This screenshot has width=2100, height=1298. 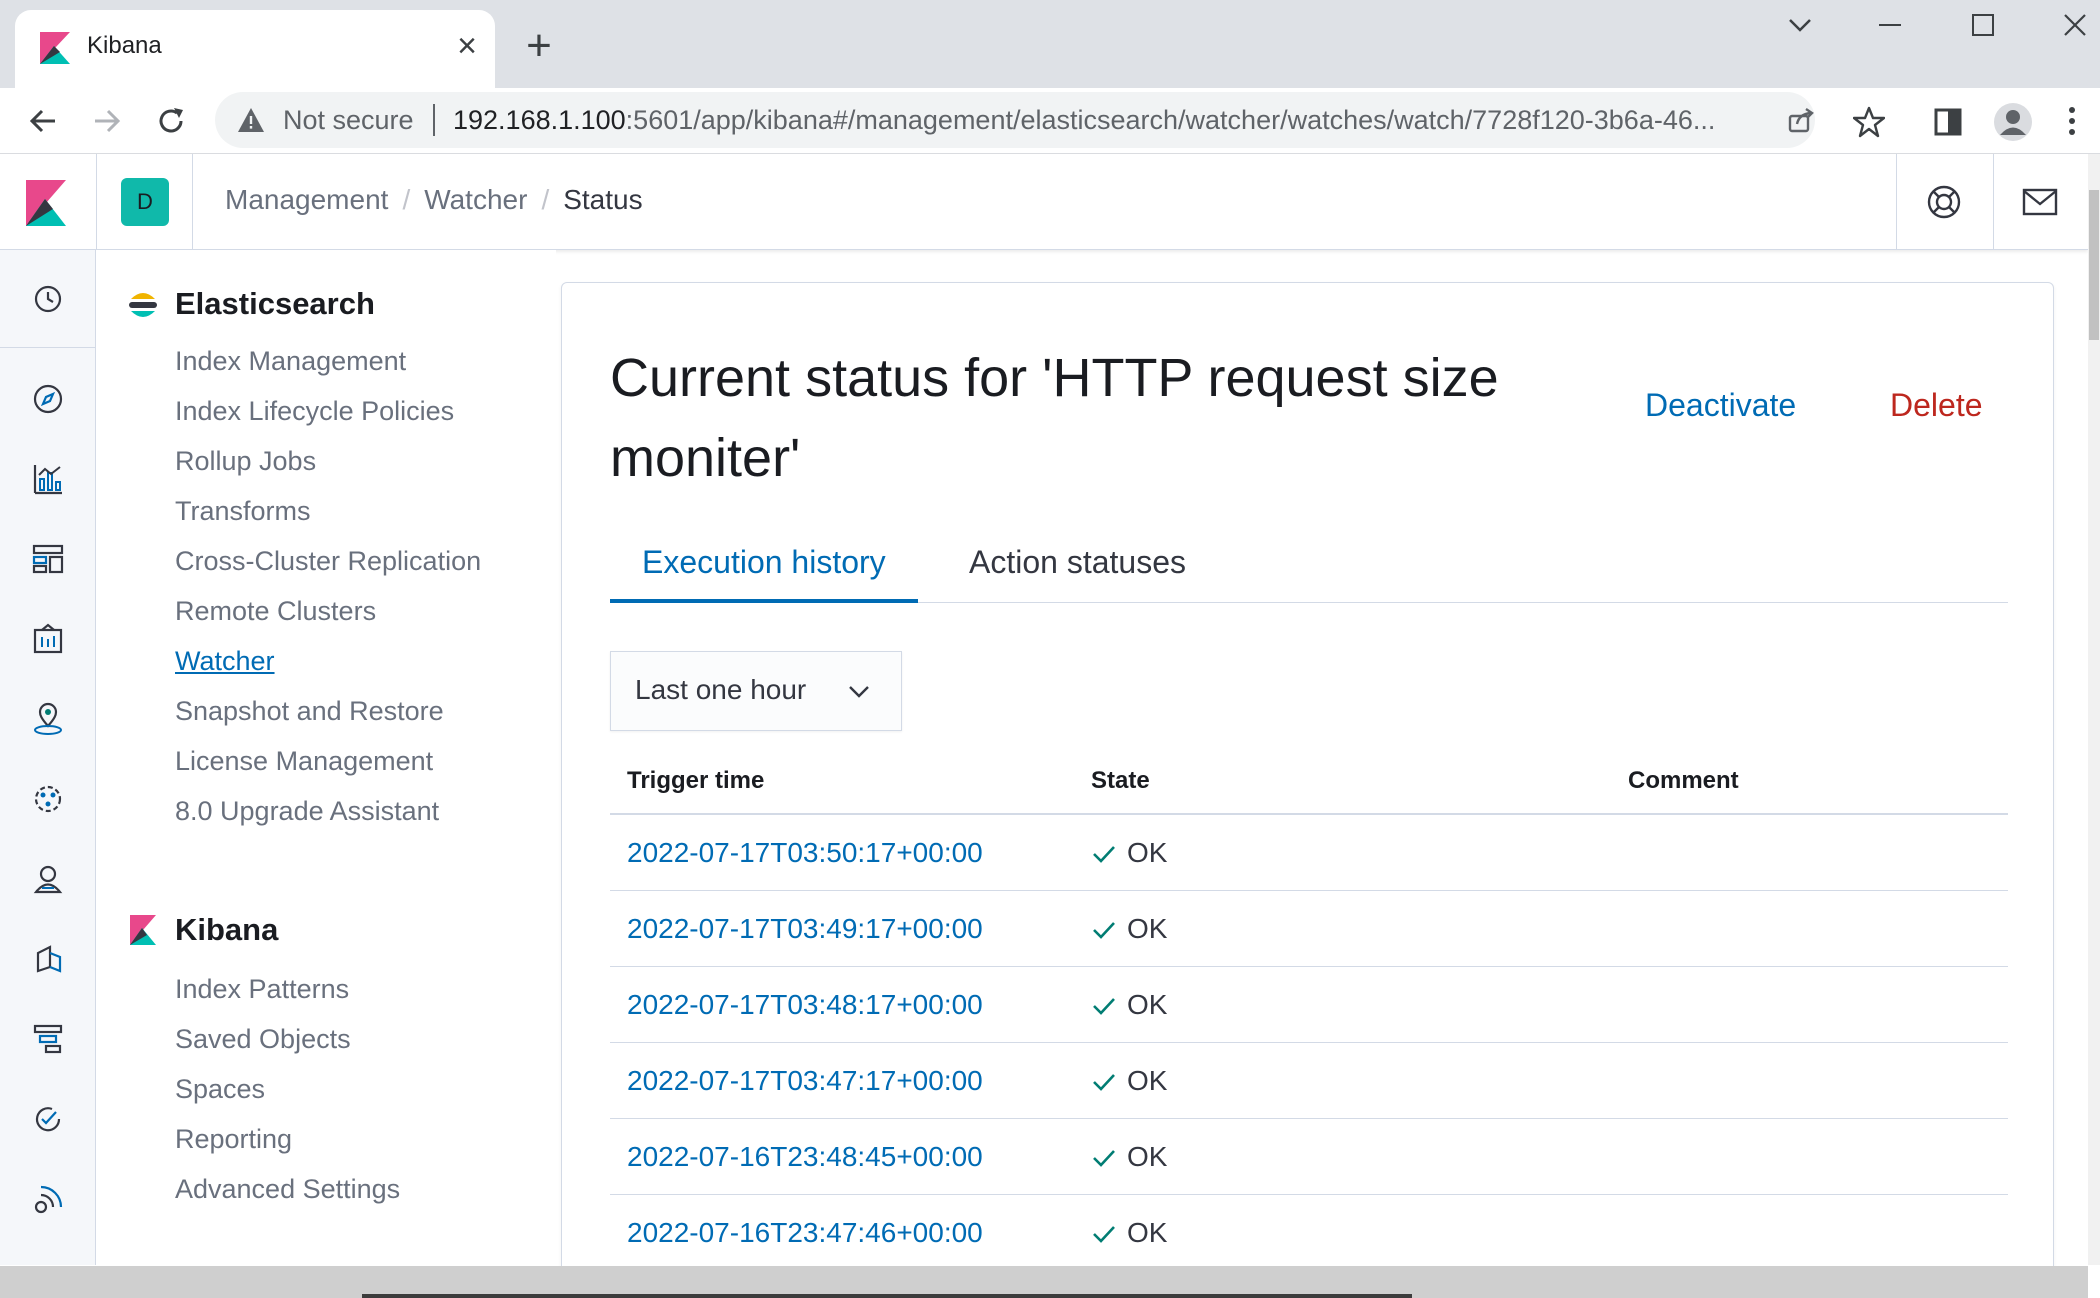 What do you see at coordinates (1720, 405) in the screenshot?
I see `deactivate-button: Deactivate` at bounding box center [1720, 405].